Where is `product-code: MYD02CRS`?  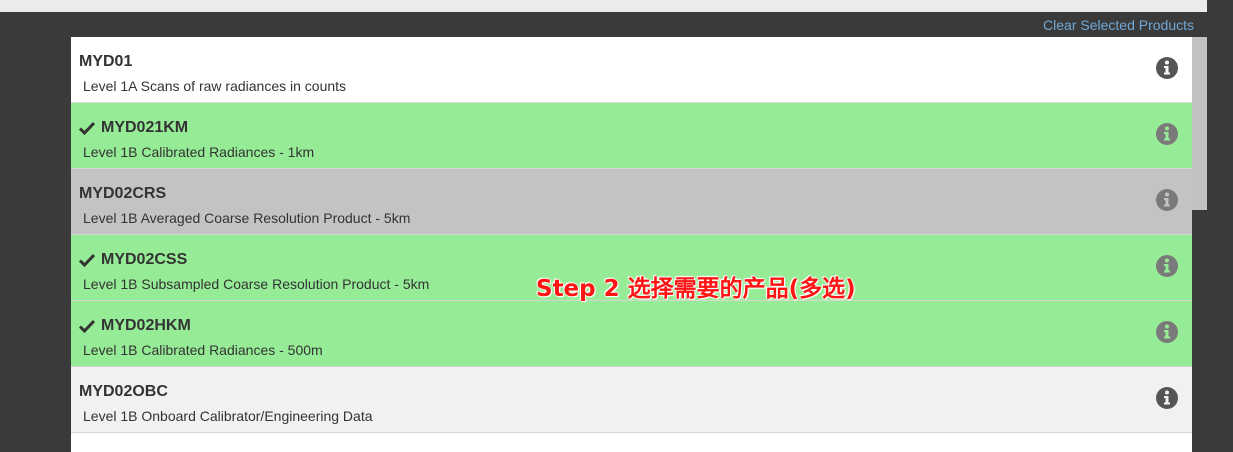
product-code: MYD02CRS is located at coordinates (123, 193).